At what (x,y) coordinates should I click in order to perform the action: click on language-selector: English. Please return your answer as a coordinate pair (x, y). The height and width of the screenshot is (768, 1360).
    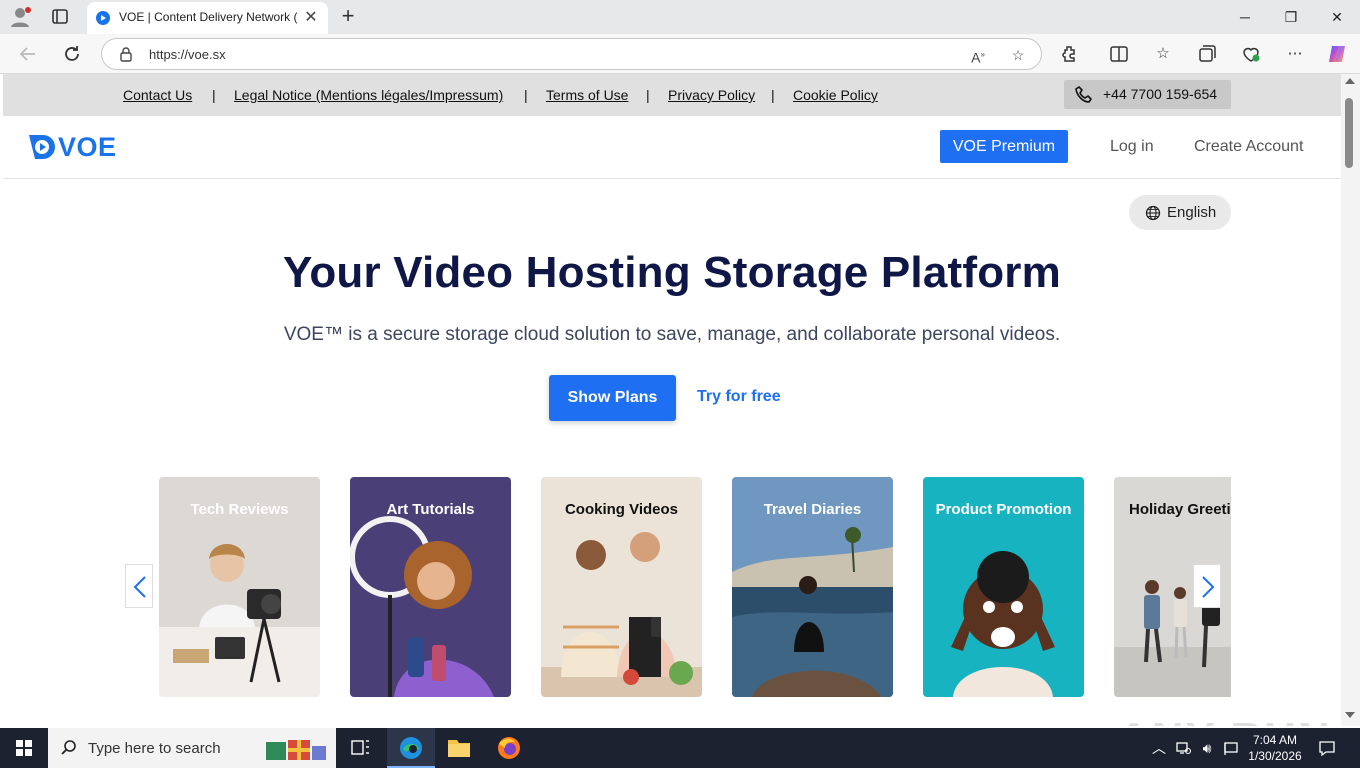
    Looking at the image, I should click on (1180, 212).